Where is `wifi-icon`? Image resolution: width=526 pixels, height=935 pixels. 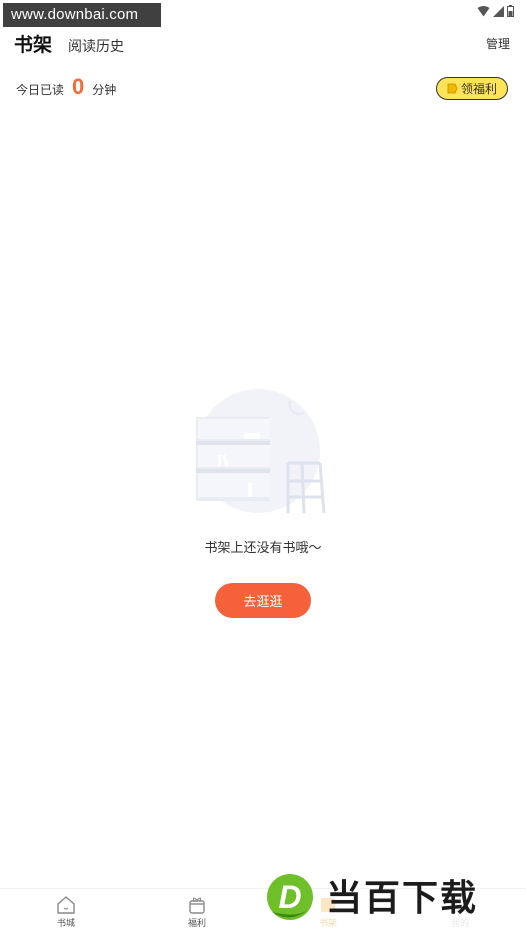 wifi-icon is located at coordinates (483, 10).